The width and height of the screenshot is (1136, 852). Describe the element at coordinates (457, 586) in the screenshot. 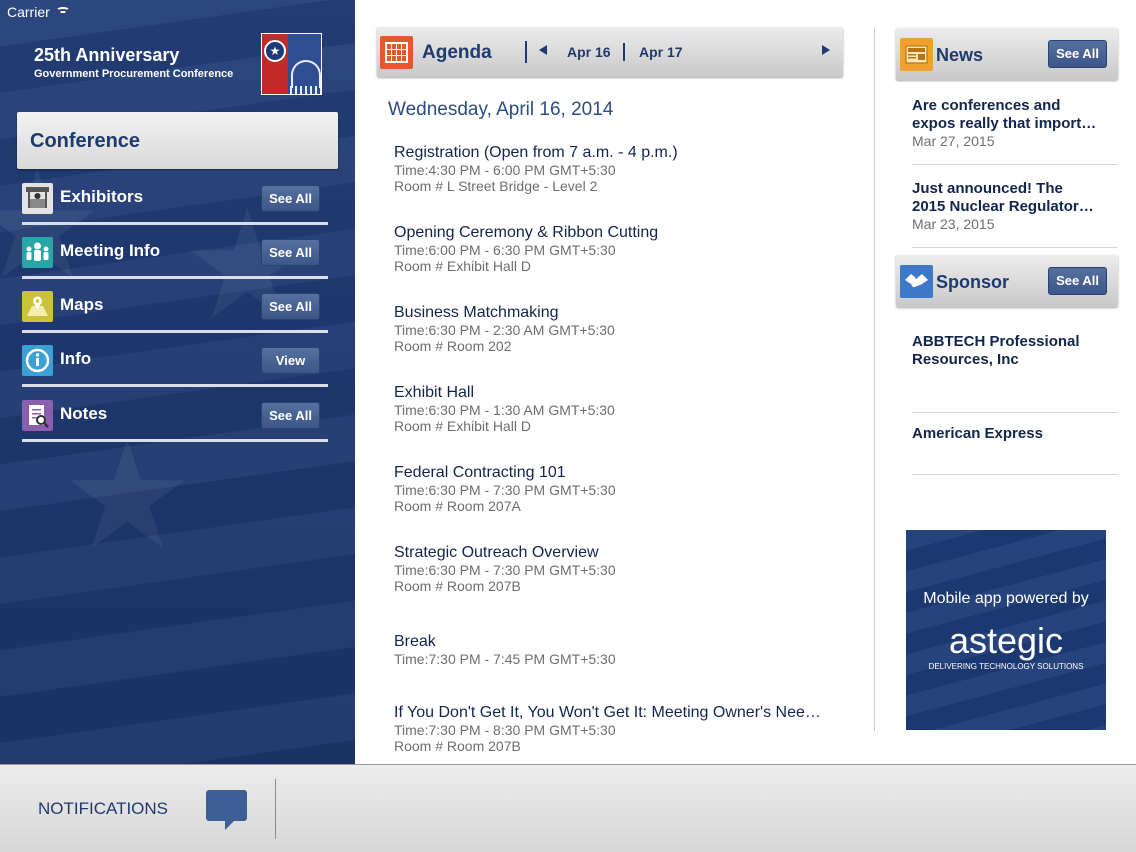

I see `event-room: Room # Room 207B` at that location.